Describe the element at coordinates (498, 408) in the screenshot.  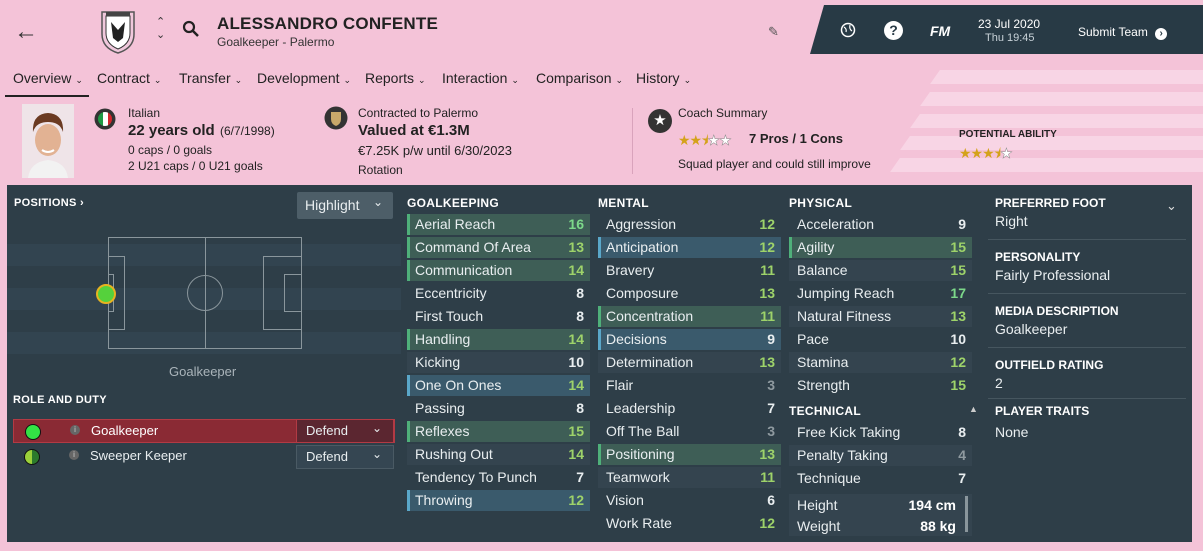
I see `attribute-row: Passing 8` at that location.